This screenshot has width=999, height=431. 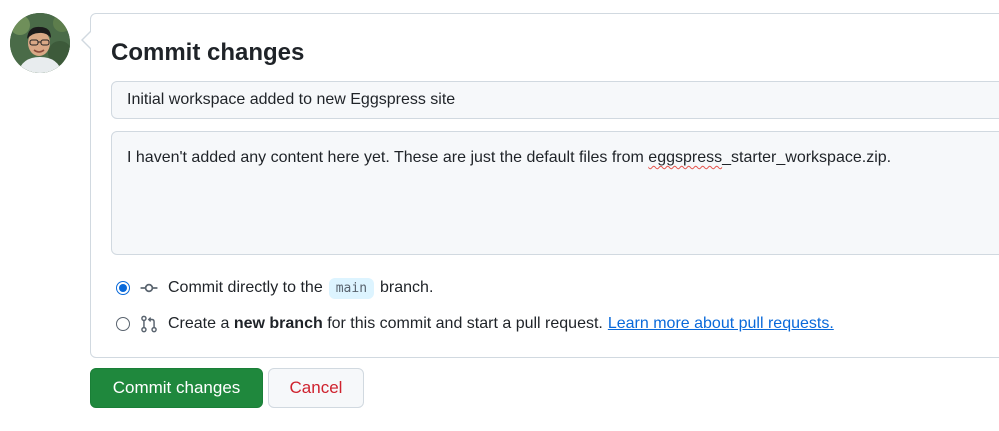 I want to click on option-commit-direct: Commit directly to the main branch., so click(x=274, y=288).